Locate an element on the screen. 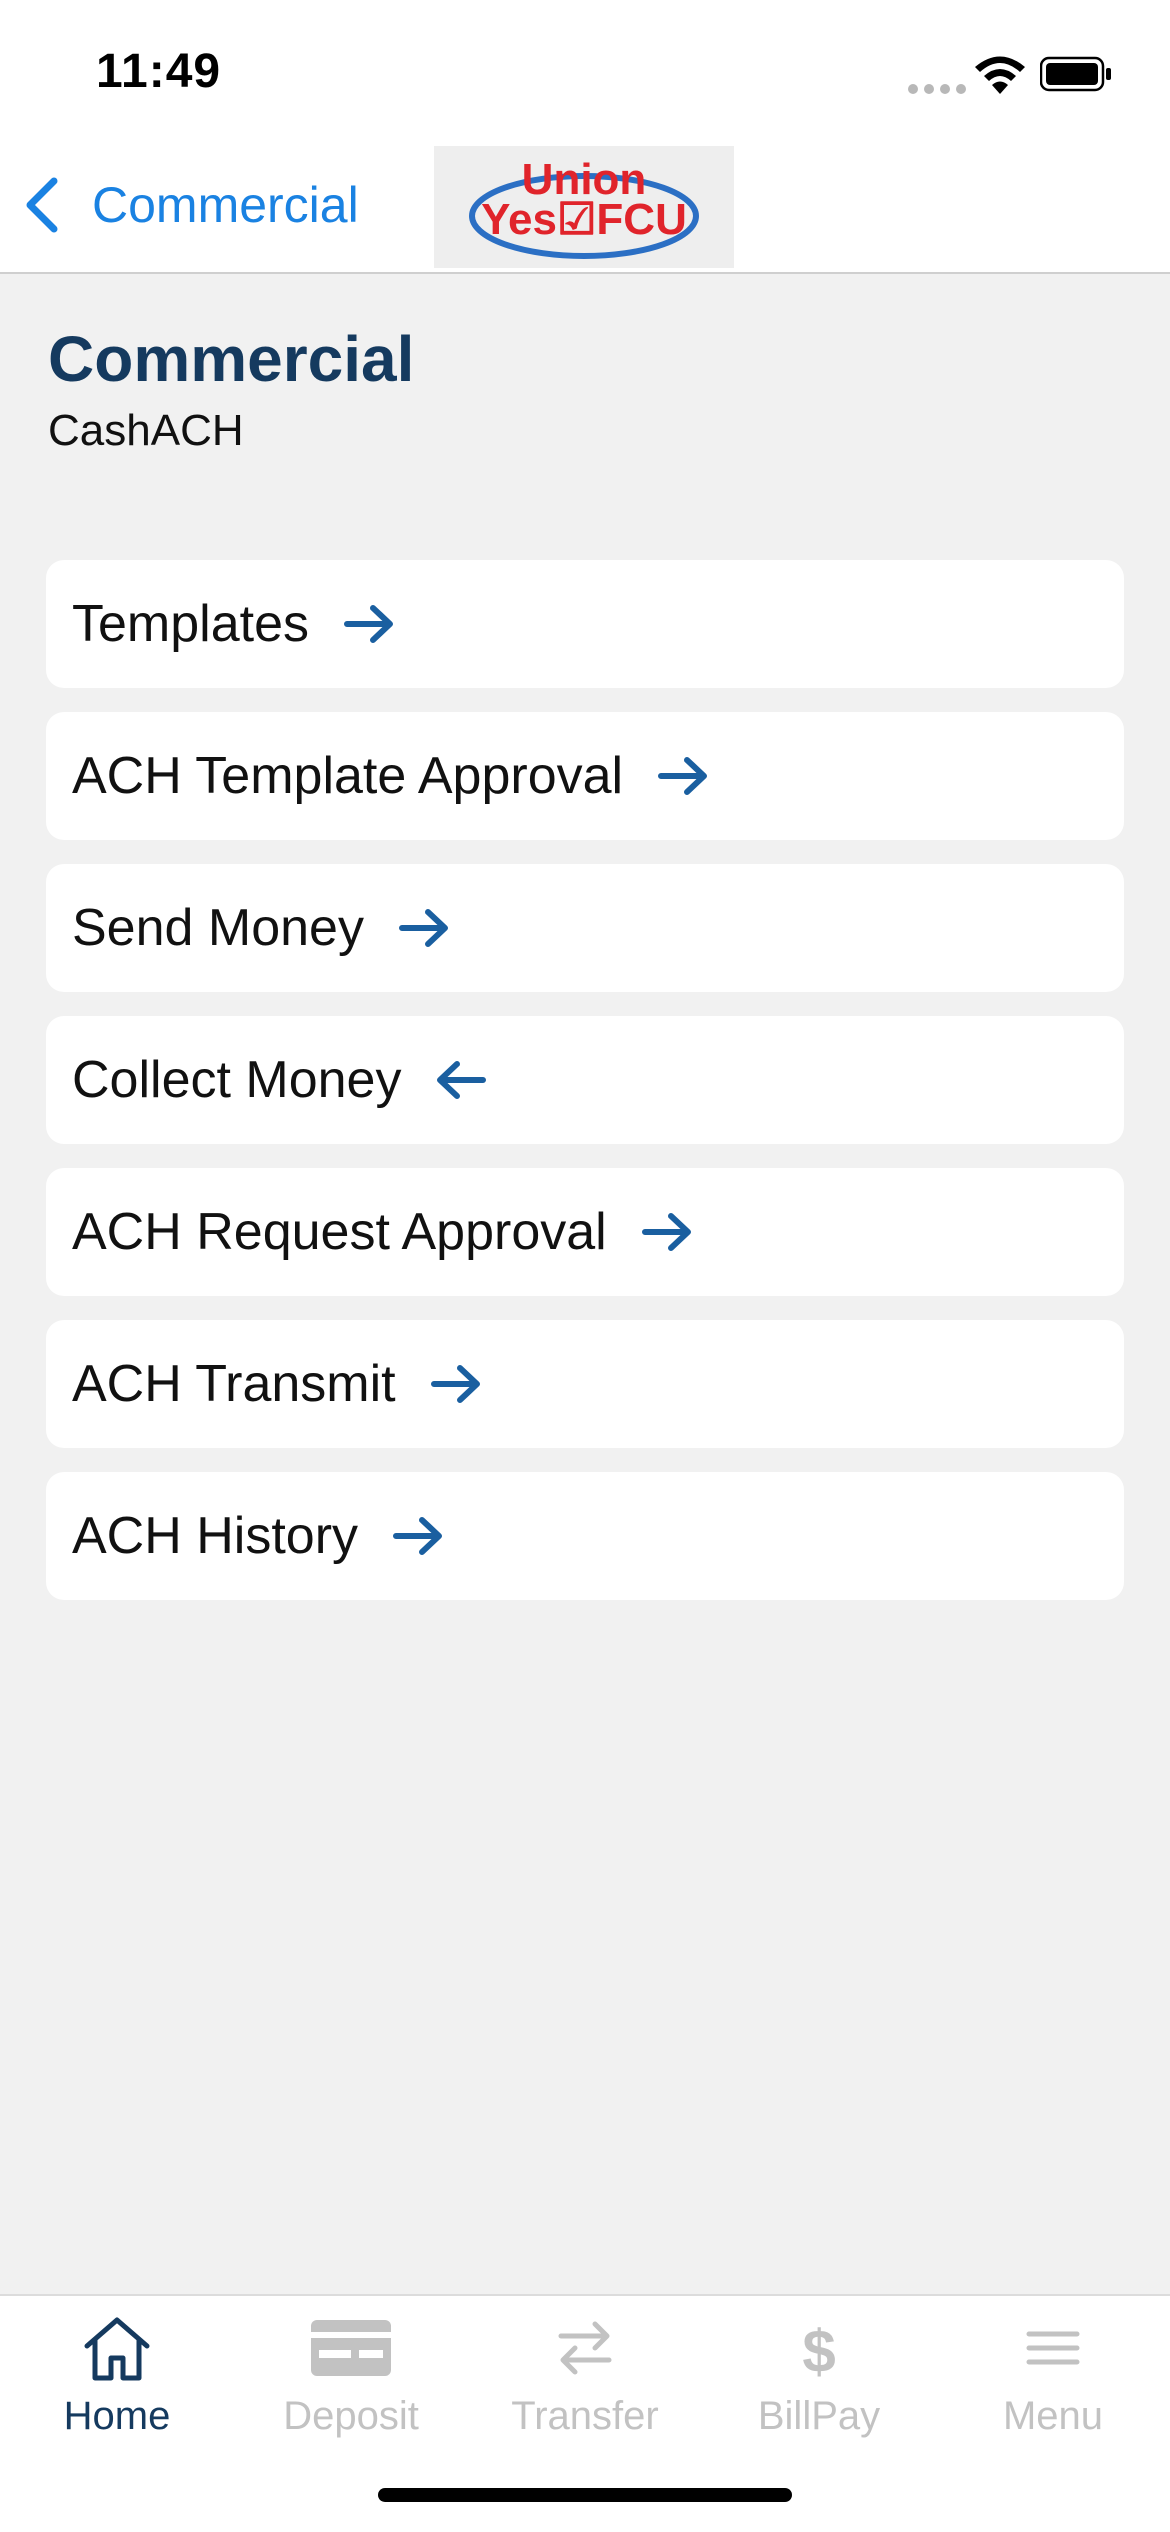 Image resolution: width=1170 pixels, height=2532 pixels. status-bar: 11:49 is located at coordinates (585, 70).